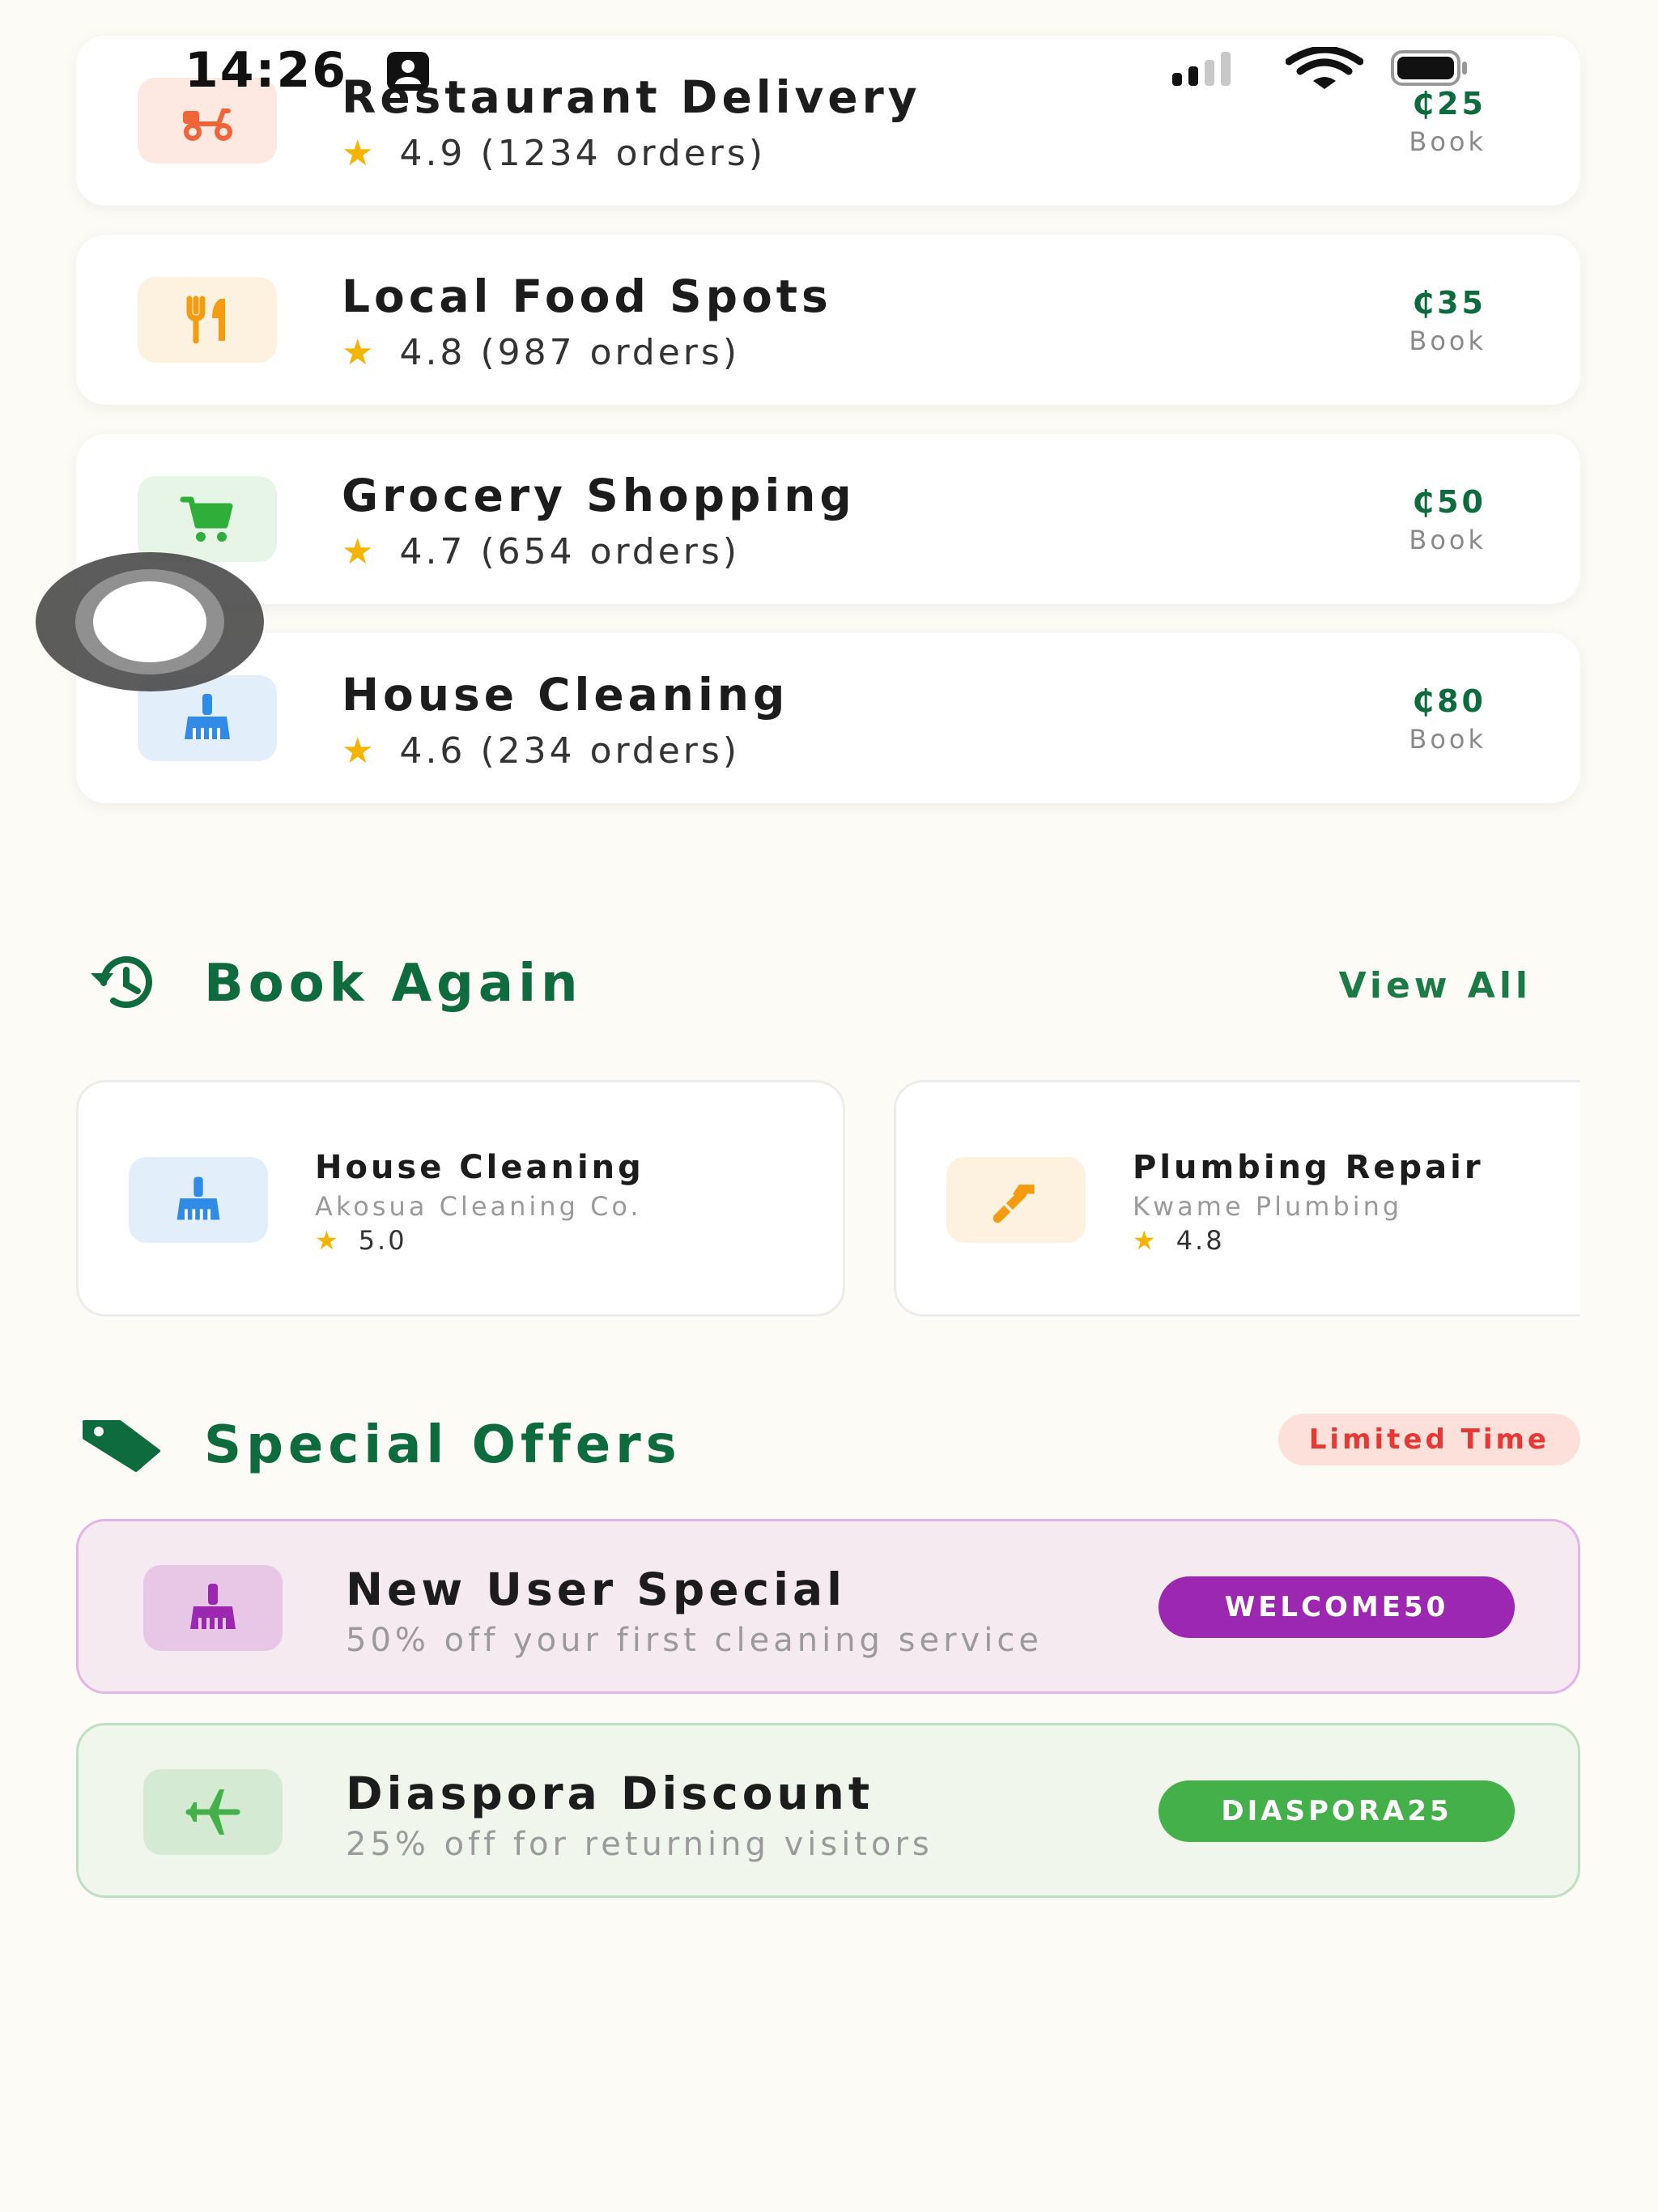 This screenshot has width=1658, height=2212. I want to click on history-icon, so click(121, 982).